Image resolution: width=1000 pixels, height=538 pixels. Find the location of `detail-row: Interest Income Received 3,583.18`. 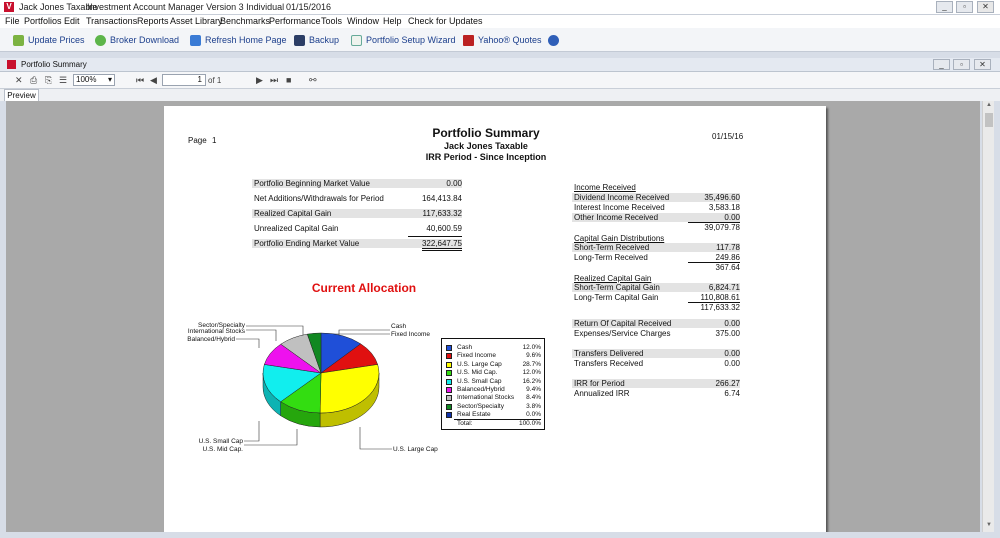

detail-row: Interest Income Received 3,583.18 is located at coordinates (657, 207).